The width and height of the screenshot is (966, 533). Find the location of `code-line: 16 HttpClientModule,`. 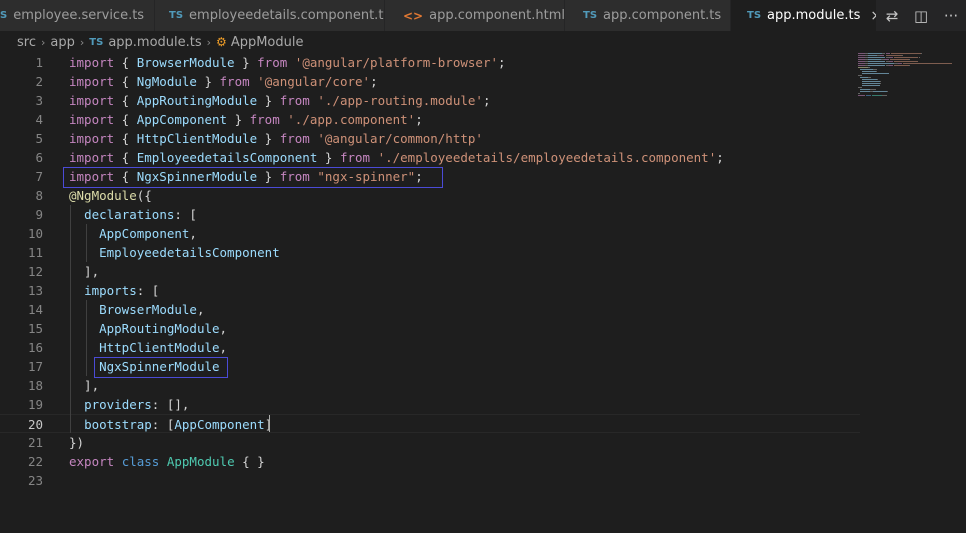

code-line: 16 HttpClientModule, is located at coordinates (430, 347).